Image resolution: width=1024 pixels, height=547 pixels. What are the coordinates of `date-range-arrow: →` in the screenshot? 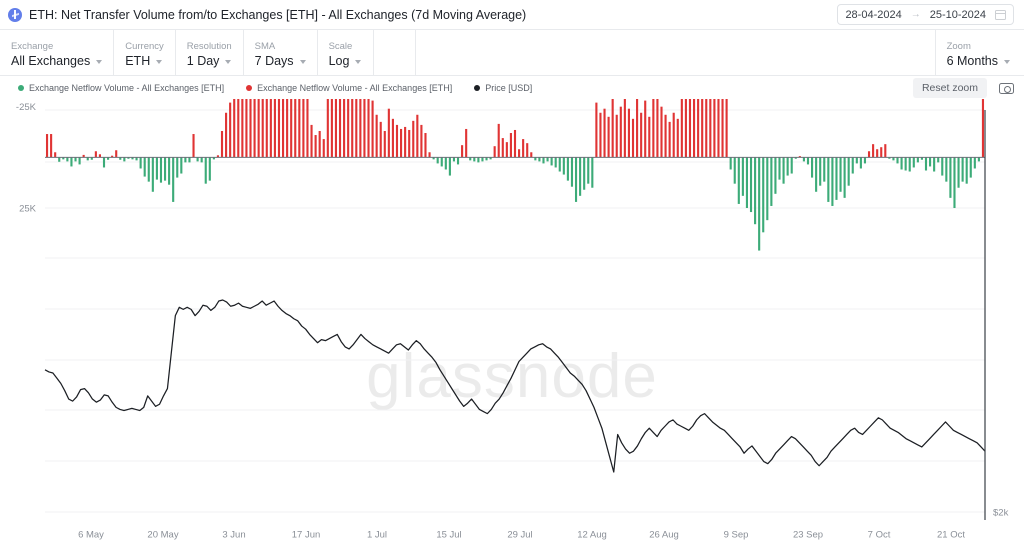 It's located at (915, 14).